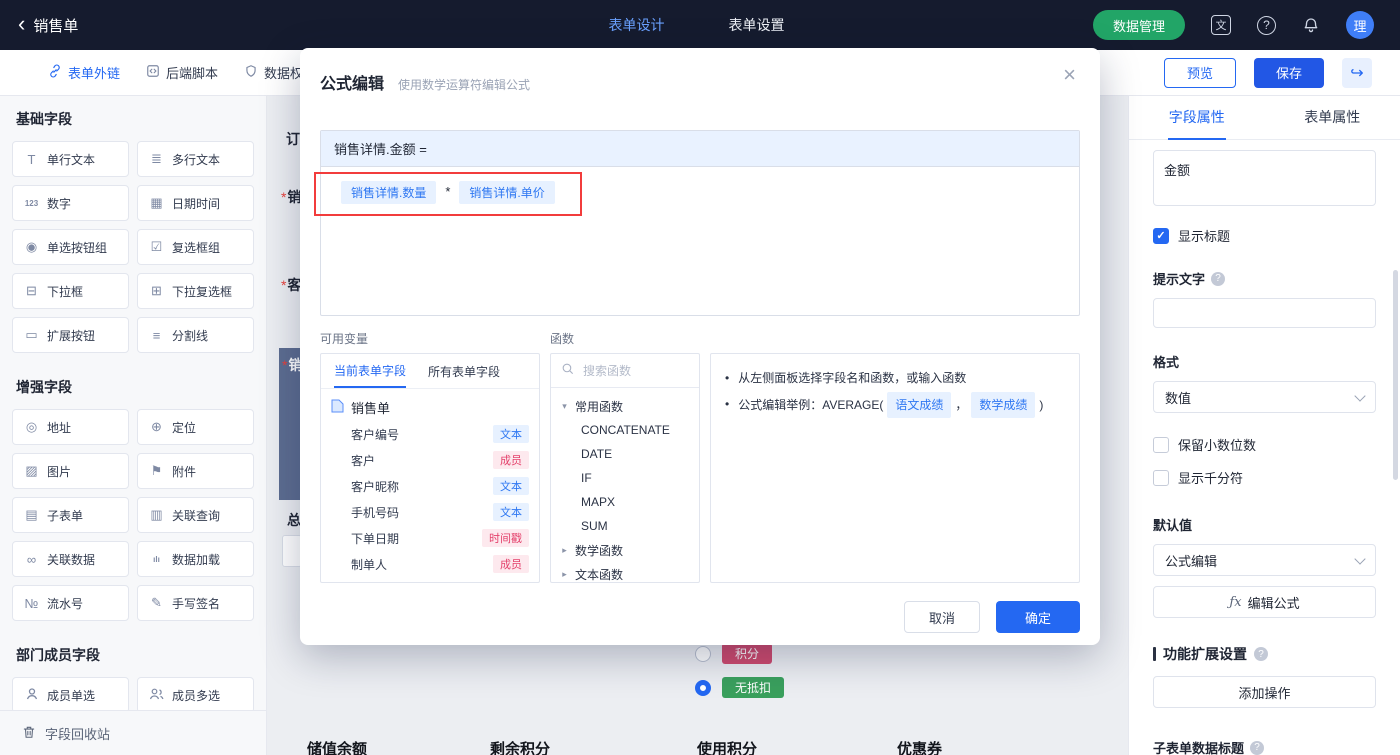 Image resolution: width=1400 pixels, height=755 pixels. Describe the element at coordinates (195, 695) in the screenshot. I see `field-member-multi: 成员多选` at that location.